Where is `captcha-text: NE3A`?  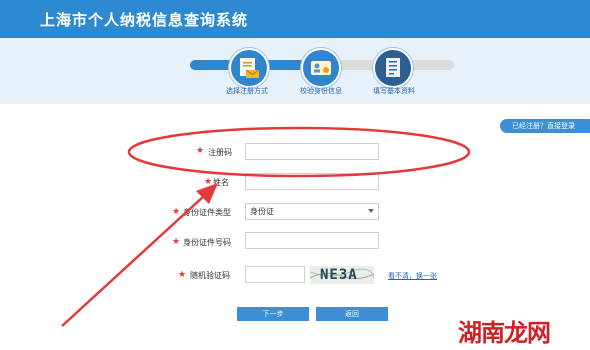 captcha-text: NE3A is located at coordinates (339, 275).